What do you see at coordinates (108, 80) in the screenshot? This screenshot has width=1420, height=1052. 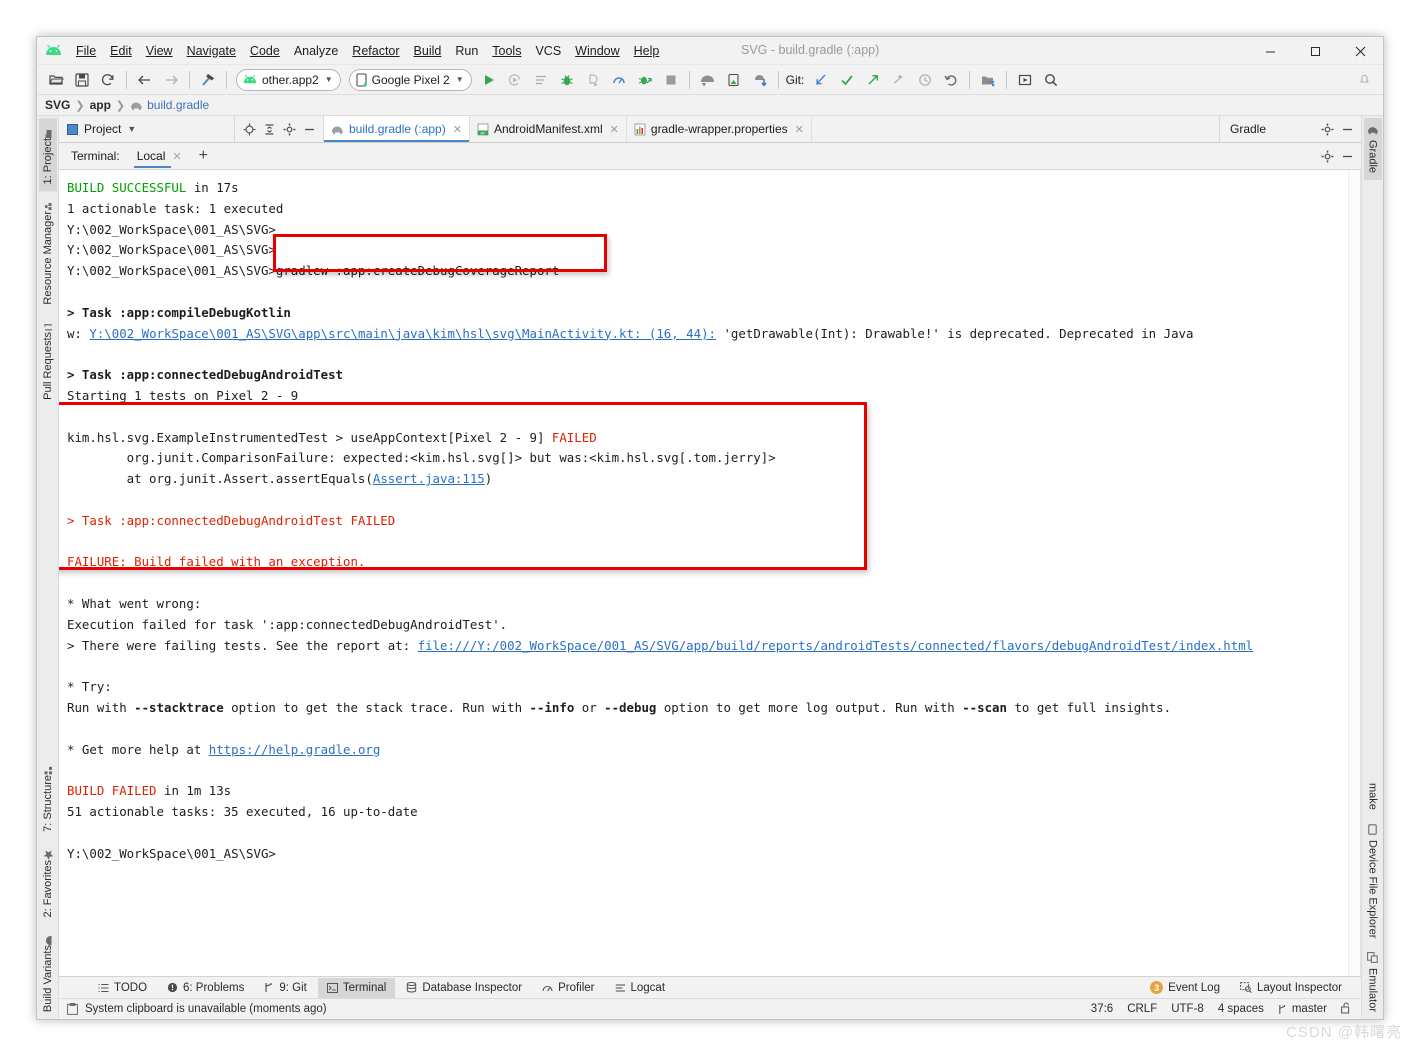 I see `sync-icon` at bounding box center [108, 80].